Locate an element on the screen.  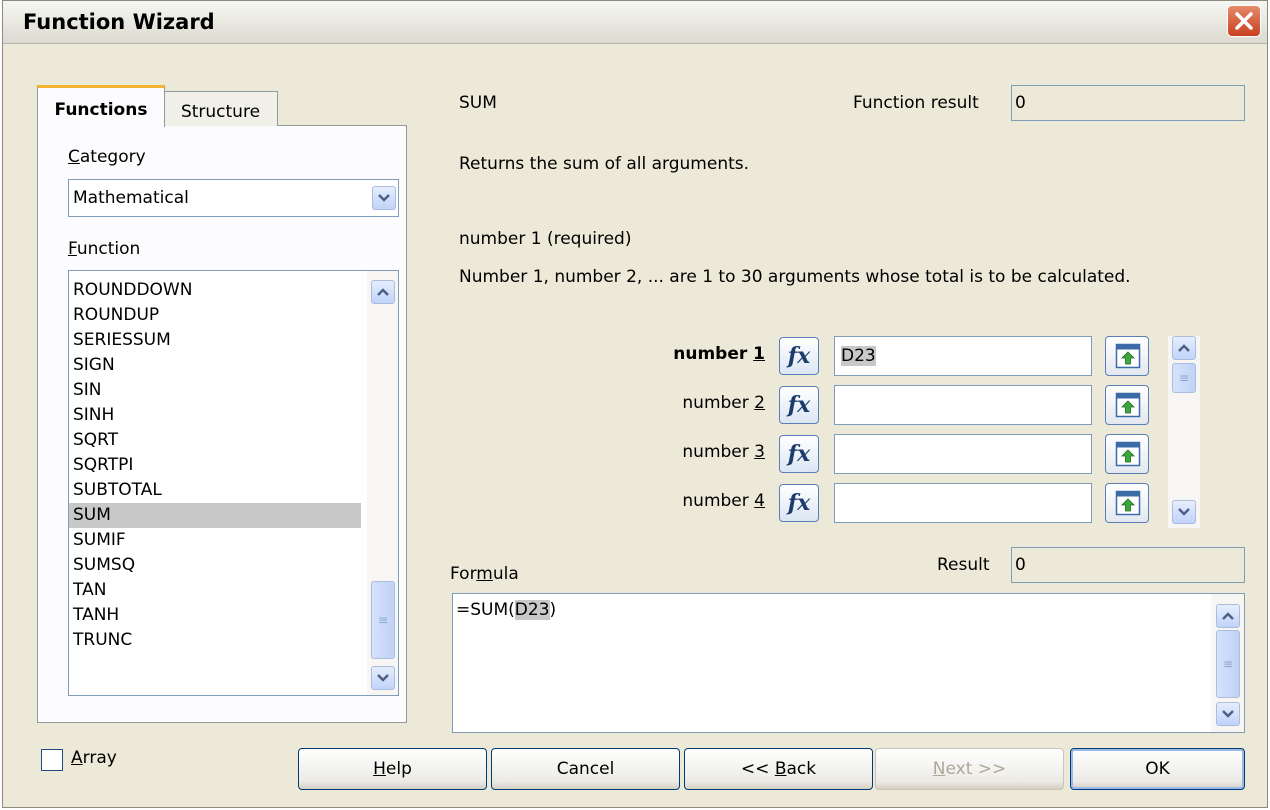
formula-label-key: m is located at coordinates (484, 574).